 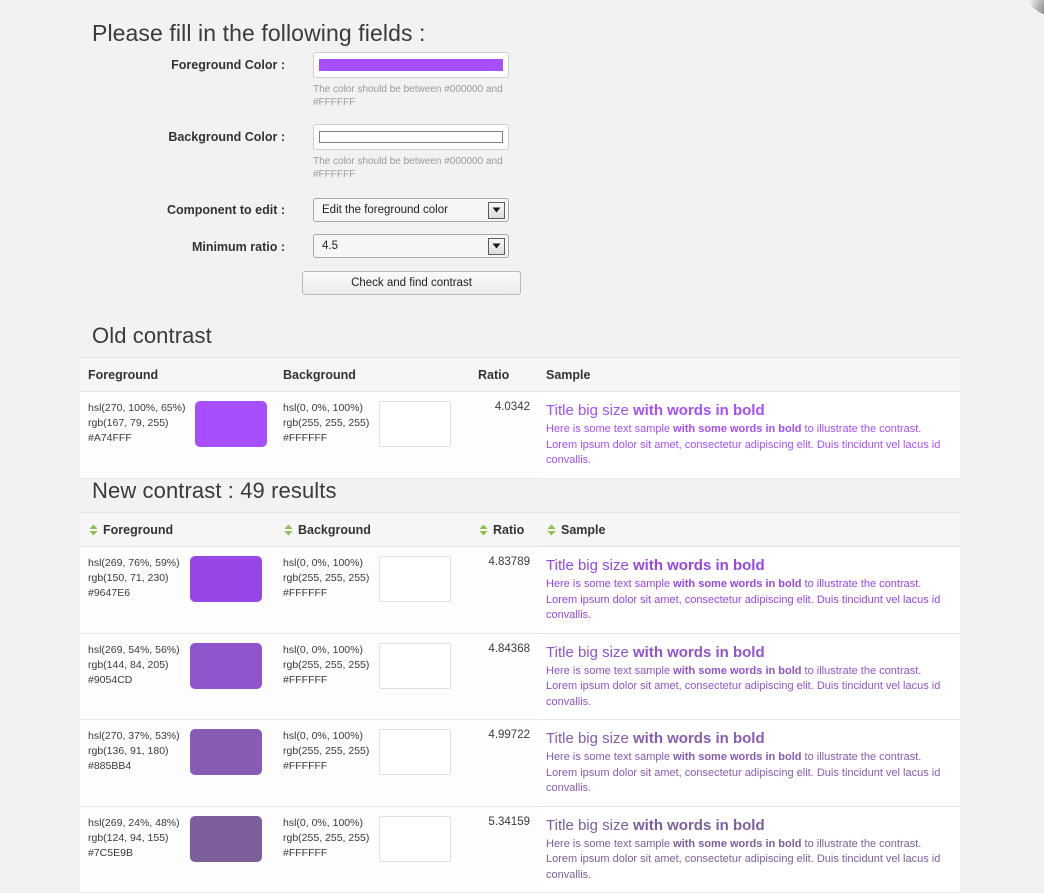 I want to click on new-contrast-title: New contrast : 49 results, so click(x=214, y=490).